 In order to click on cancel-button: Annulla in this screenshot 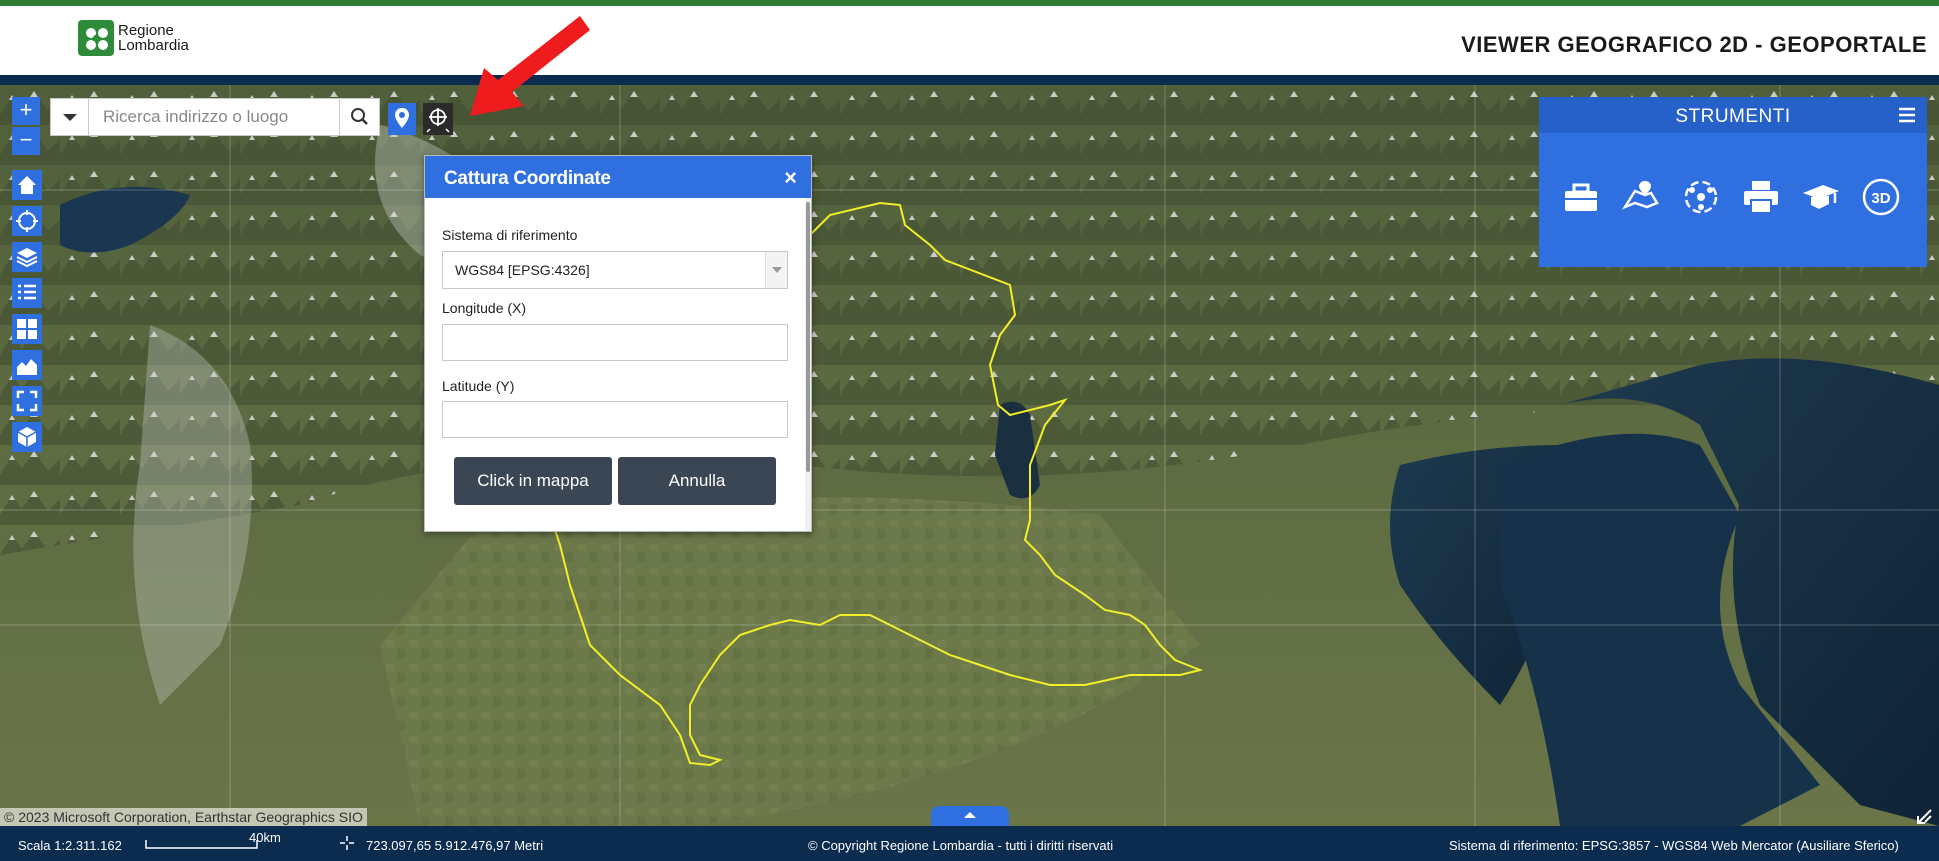, I will do `click(697, 481)`.